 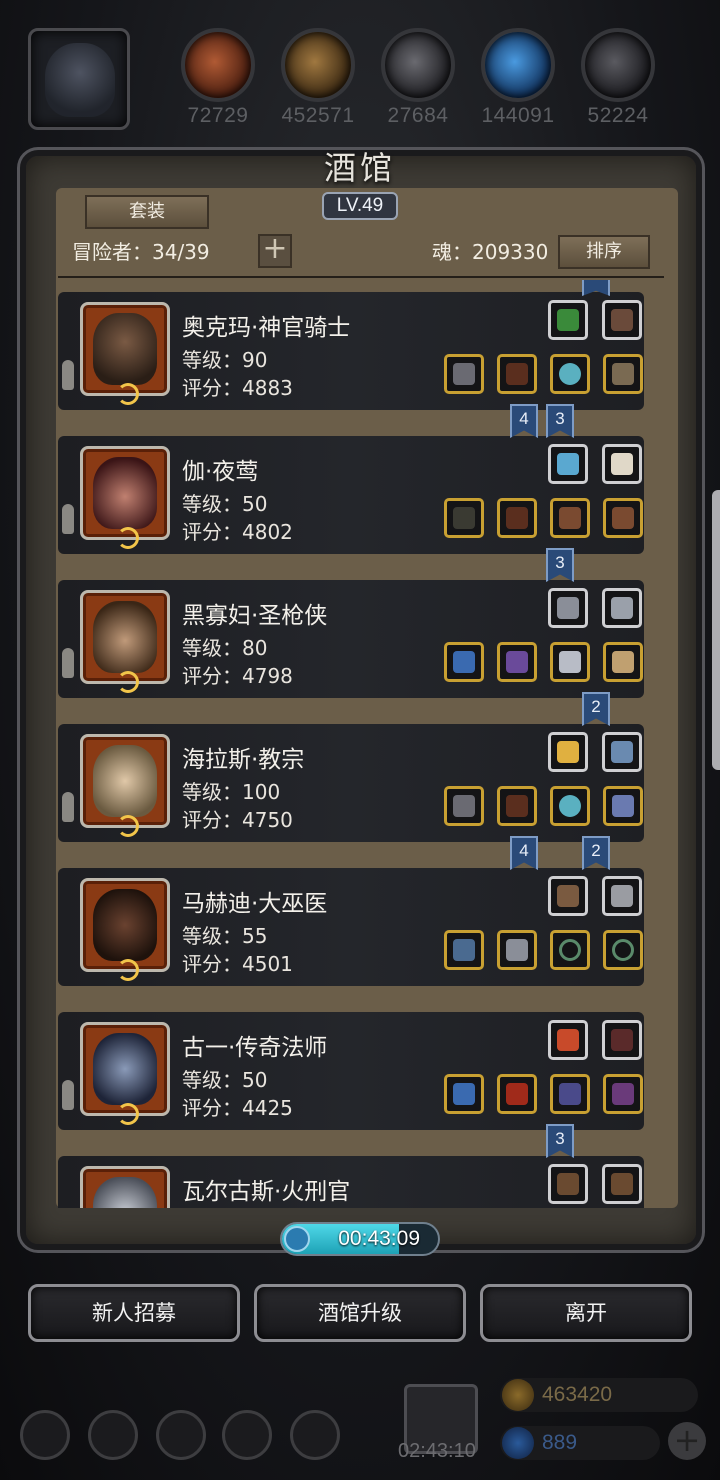 I want to click on resource-crystal-value: 144091, so click(x=518, y=115).